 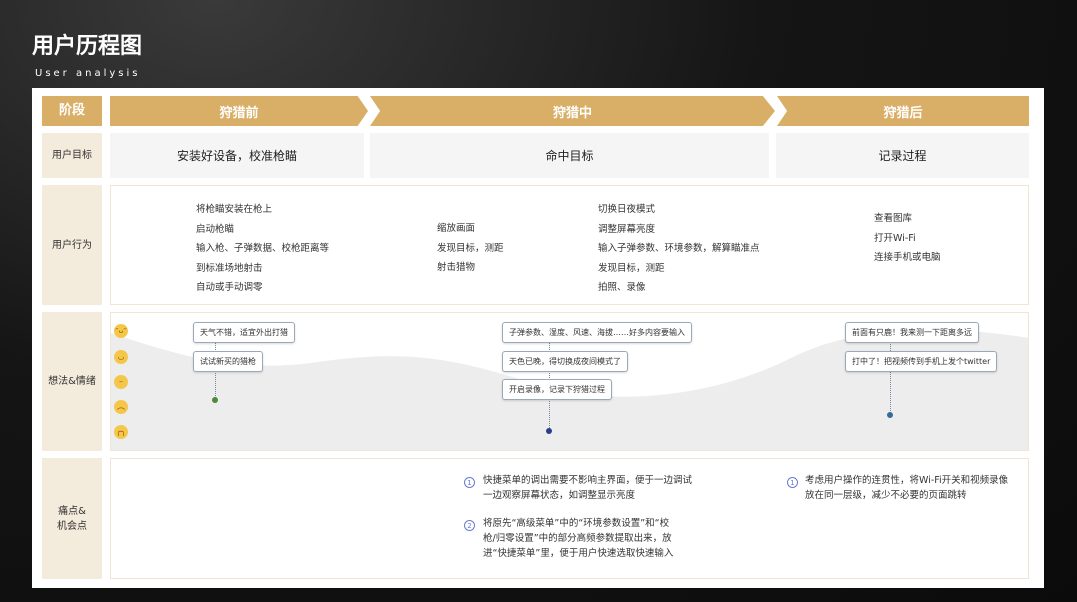 I want to click on pain-line: 考虑用户操作的连贯性，将Wi-Fi开关和视频录像, so click(x=907, y=480).